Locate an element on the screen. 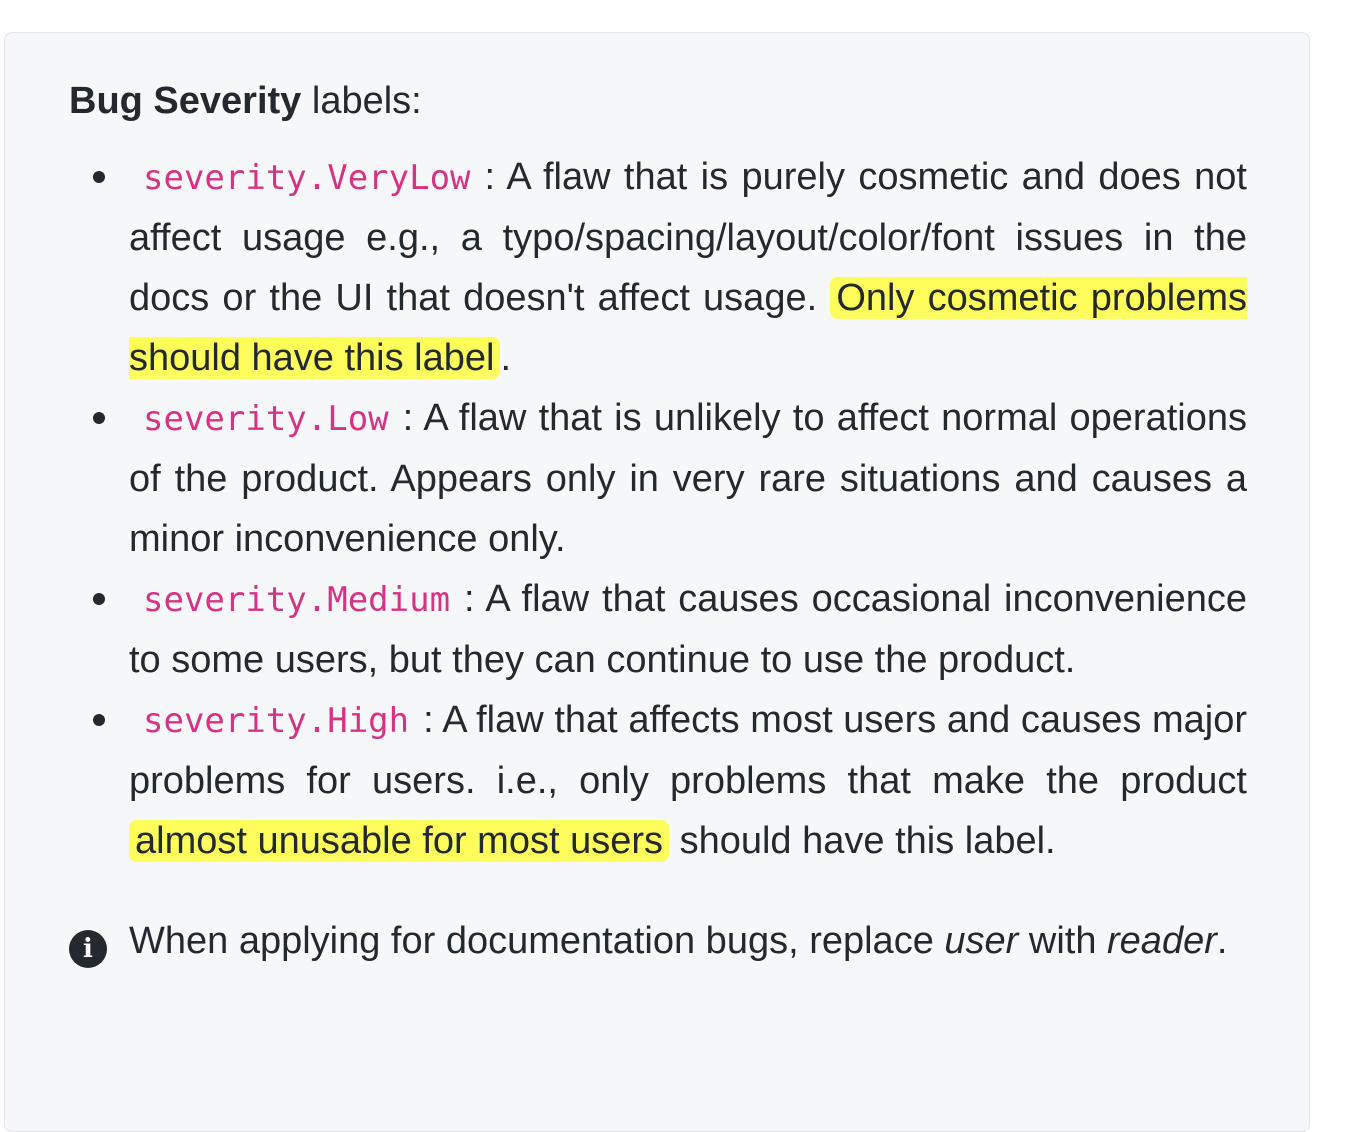  note-text-2: with is located at coordinates (1063, 941).